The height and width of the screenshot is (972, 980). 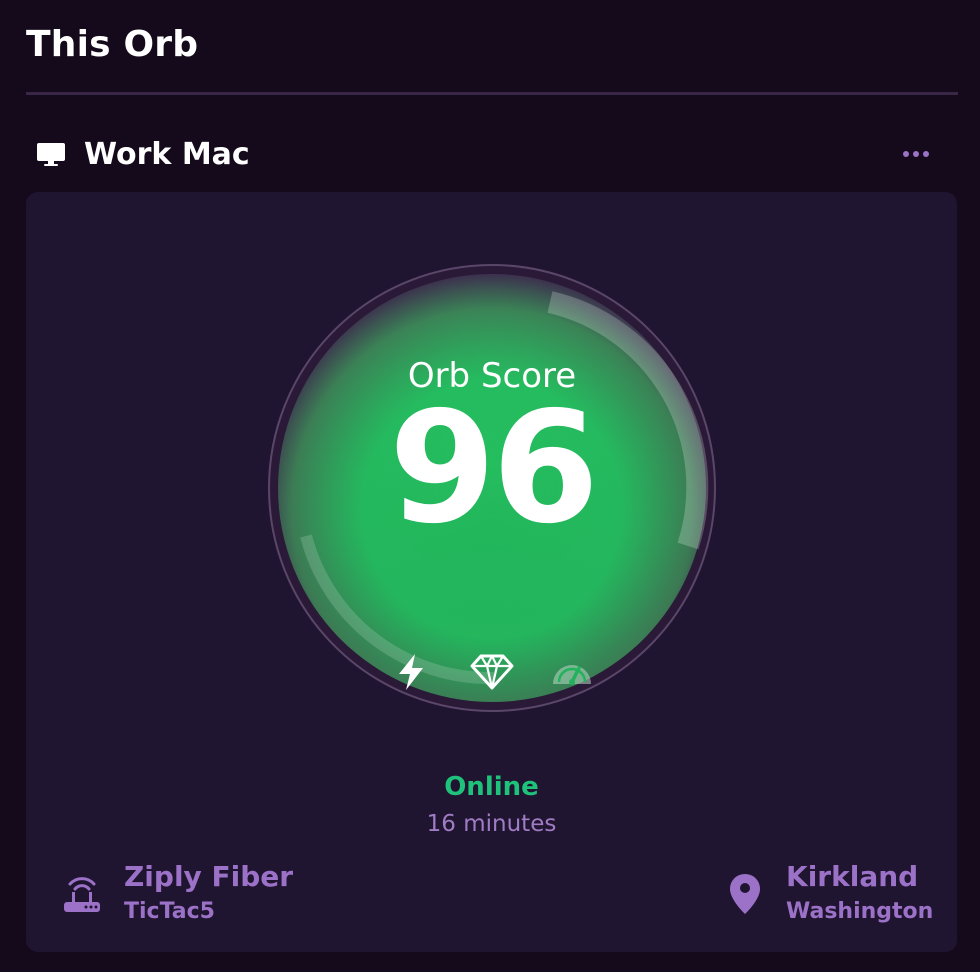 I want to click on location-region: Washington, so click(x=860, y=911).